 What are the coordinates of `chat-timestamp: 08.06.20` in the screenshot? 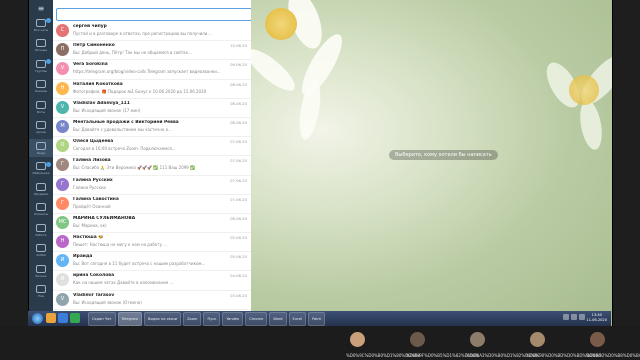 It's located at (238, 103).